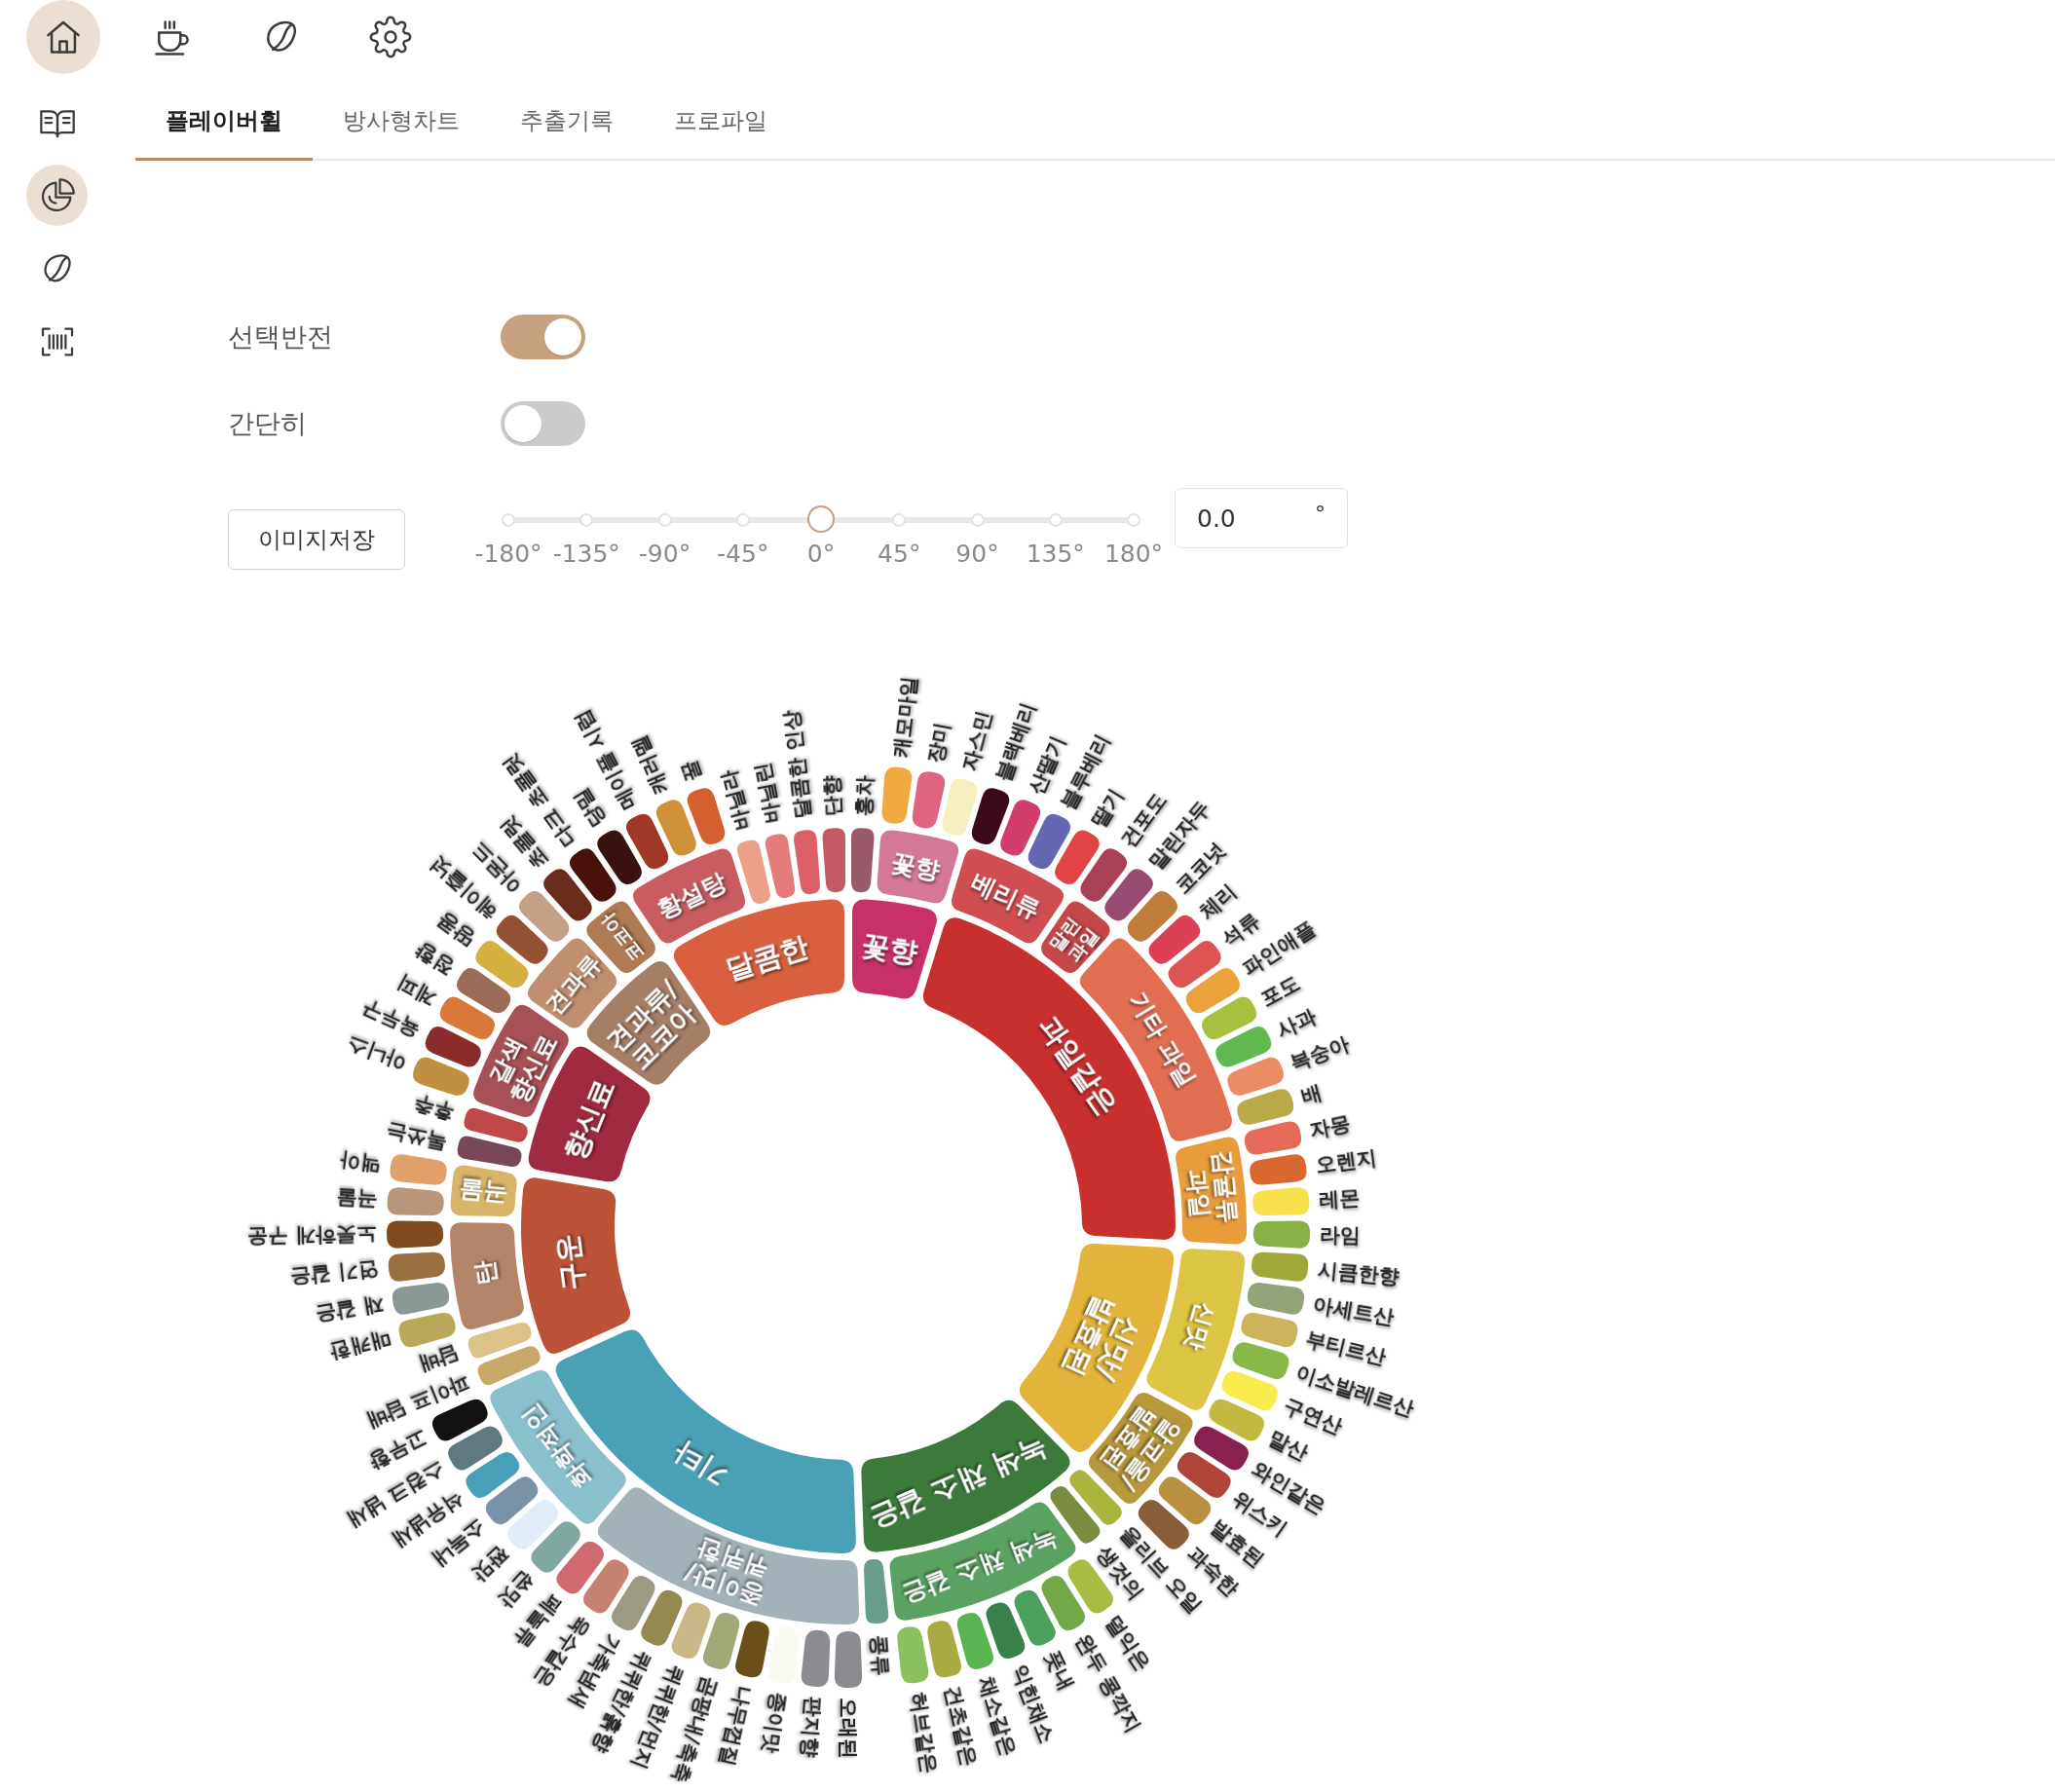  I want to click on category-segment: 꽃향, so click(895, 949).